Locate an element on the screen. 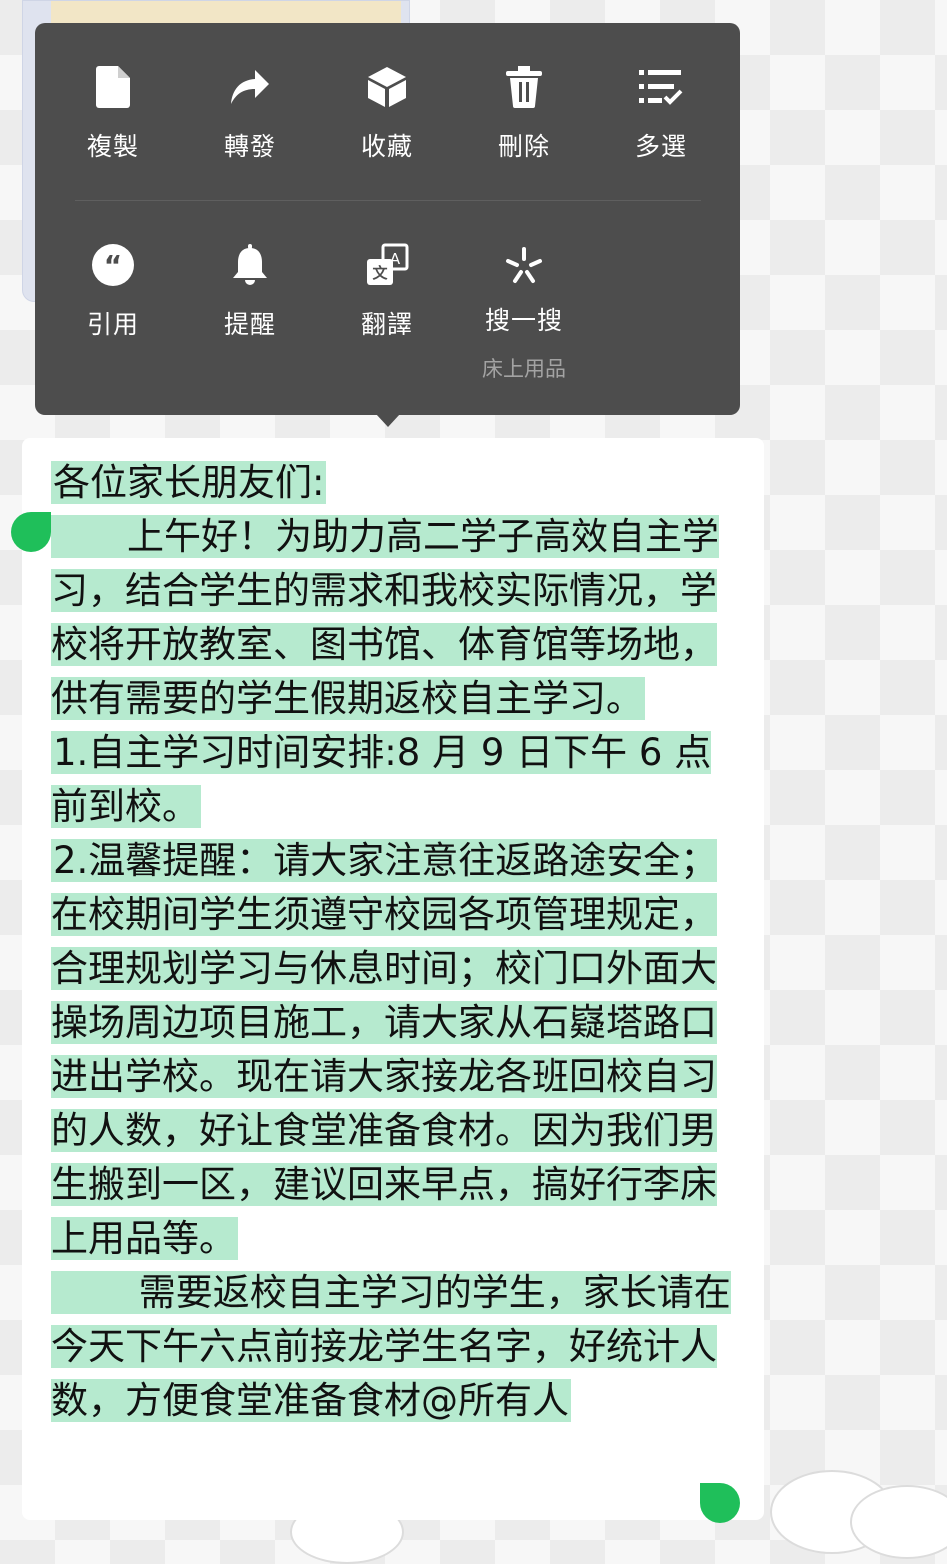 Image resolution: width=947 pixels, height=1564 pixels. menu-item-label: 刪除 is located at coordinates (523, 146).